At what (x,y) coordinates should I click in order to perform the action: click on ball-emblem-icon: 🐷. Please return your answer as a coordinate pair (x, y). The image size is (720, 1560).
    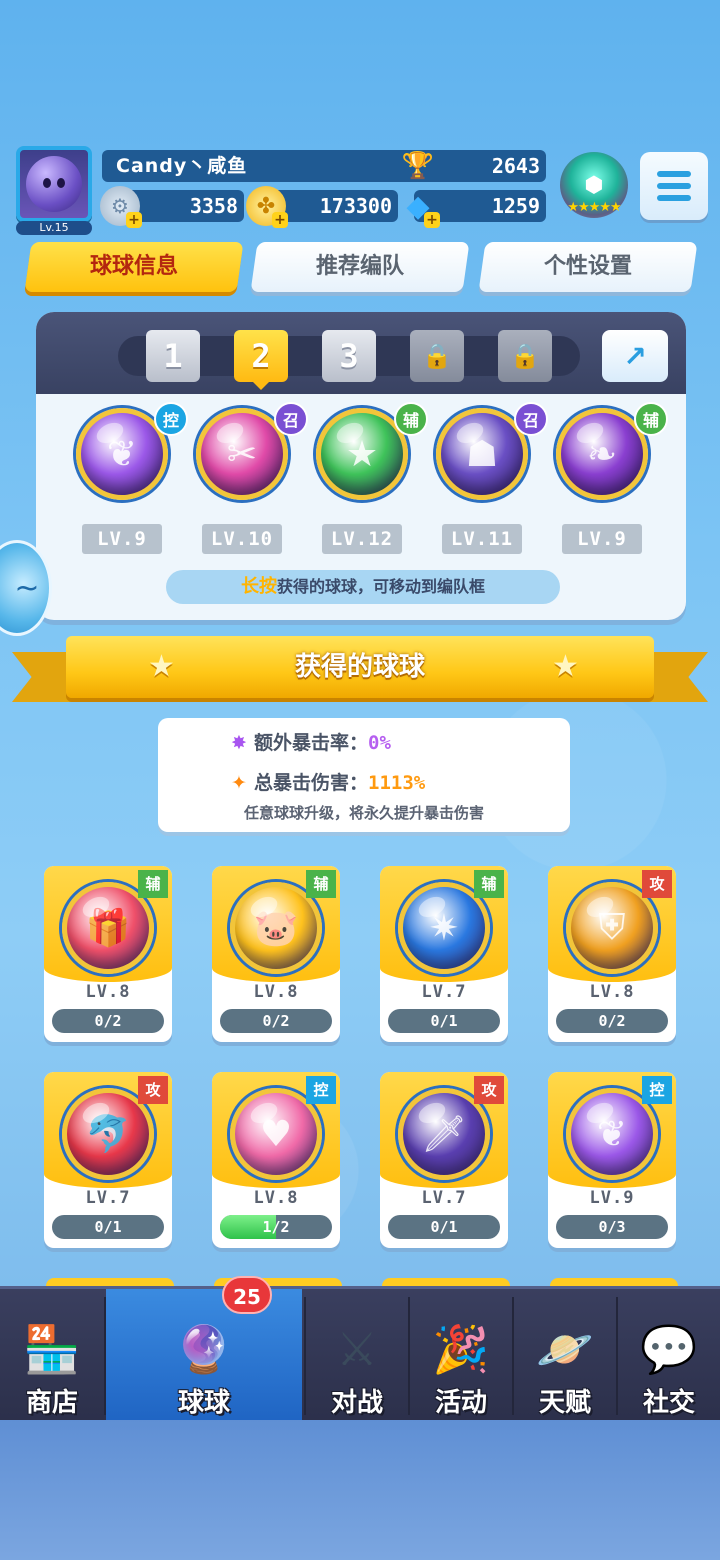
    Looking at the image, I should click on (276, 928).